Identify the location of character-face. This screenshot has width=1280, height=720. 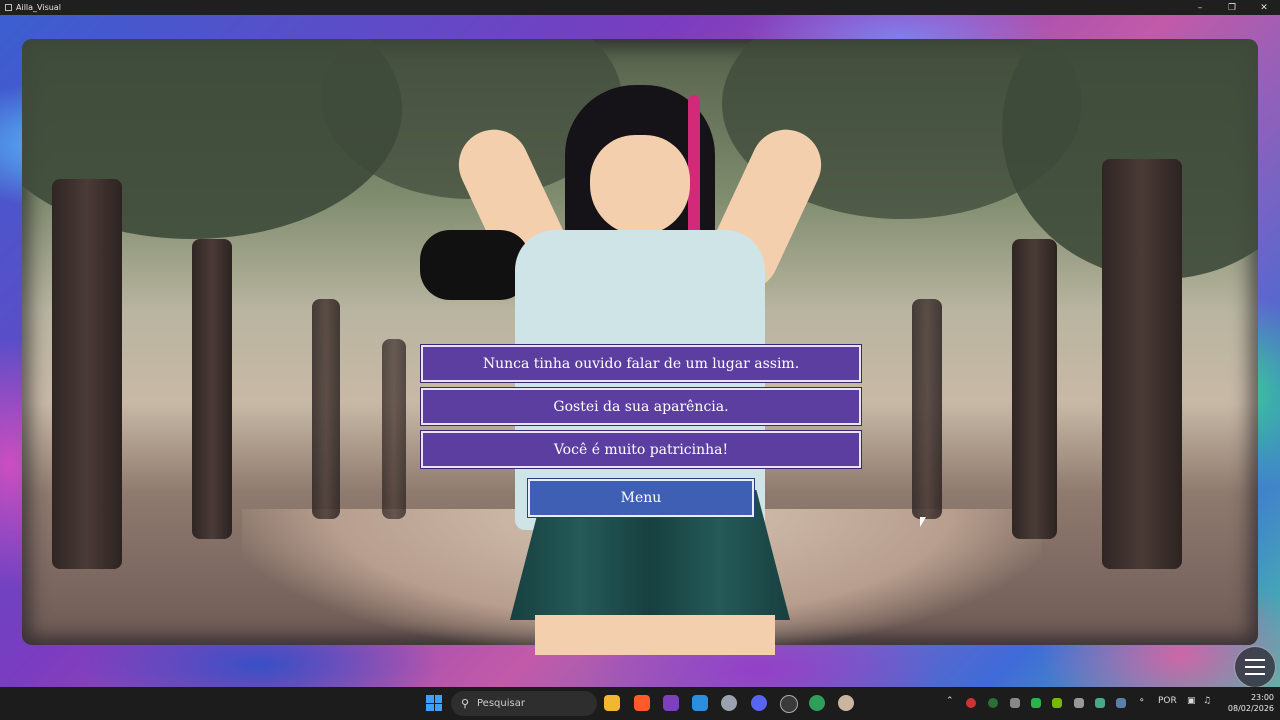
(640, 185).